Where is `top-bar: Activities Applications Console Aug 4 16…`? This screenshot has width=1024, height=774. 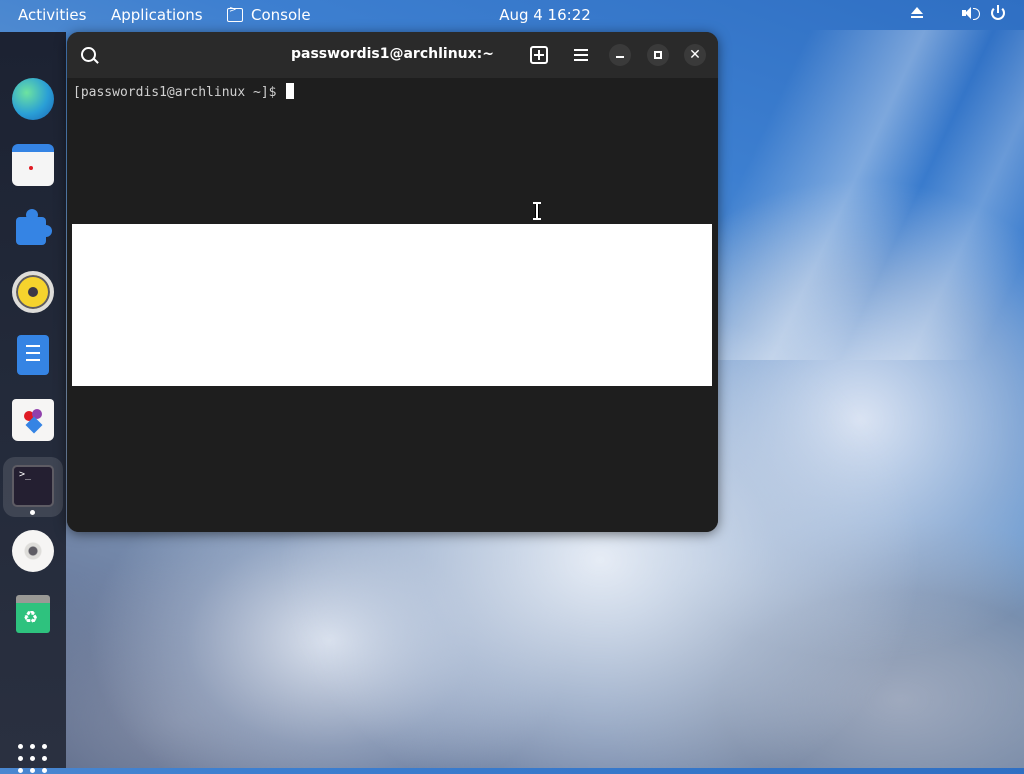
top-bar: Activities Applications Console Aug 4 16… is located at coordinates (512, 16).